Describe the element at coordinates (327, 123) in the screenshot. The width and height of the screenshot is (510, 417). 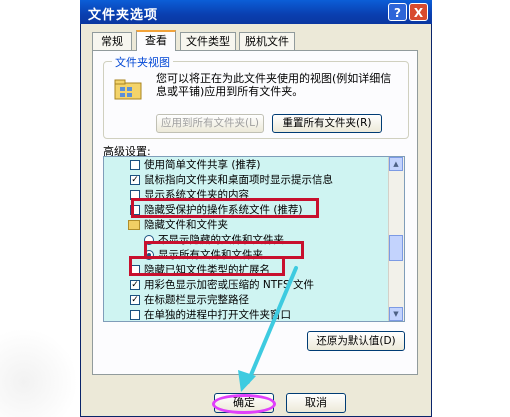
I see `reset-all-folders-button: 重置所有文件夹(R)` at that location.